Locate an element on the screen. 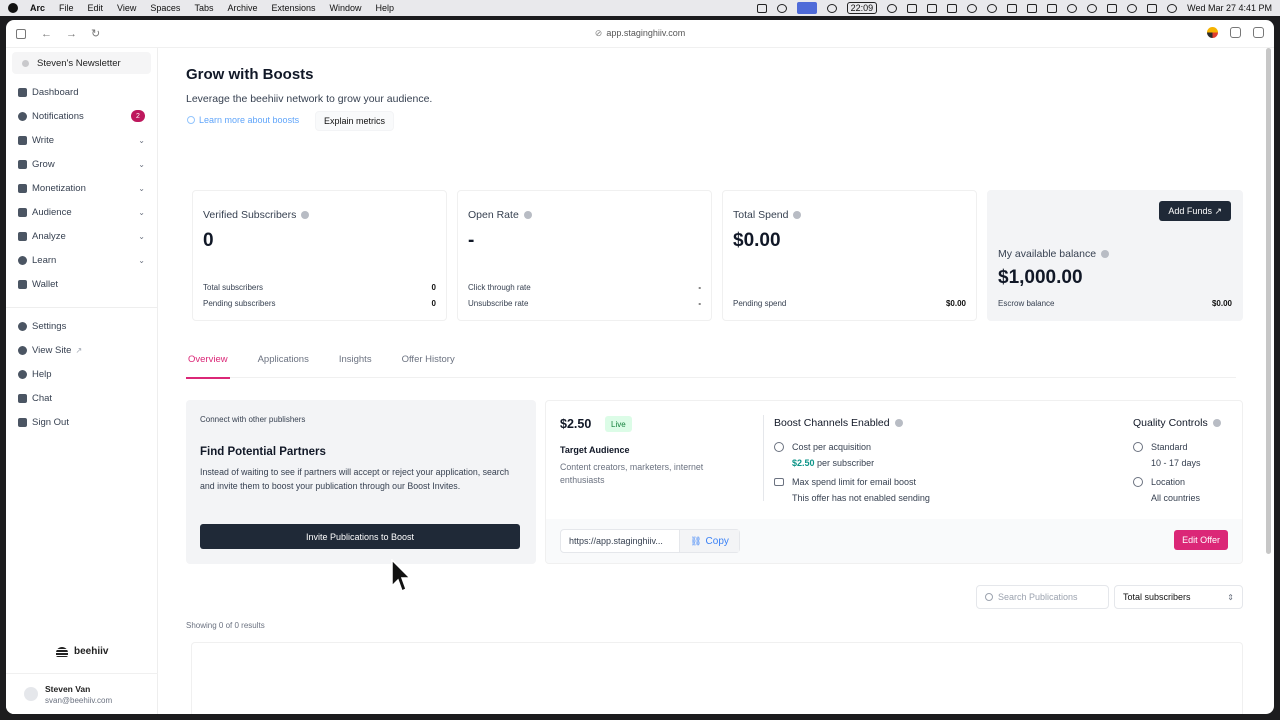 The height and width of the screenshot is (720, 1280). scrollbar is located at coordinates (1268, 301).